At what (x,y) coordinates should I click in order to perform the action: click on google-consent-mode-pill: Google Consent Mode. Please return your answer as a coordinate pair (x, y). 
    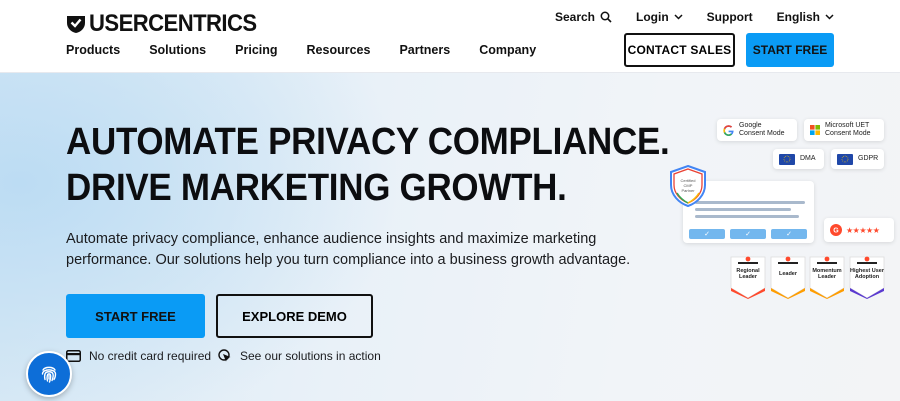
    Looking at the image, I should click on (757, 130).